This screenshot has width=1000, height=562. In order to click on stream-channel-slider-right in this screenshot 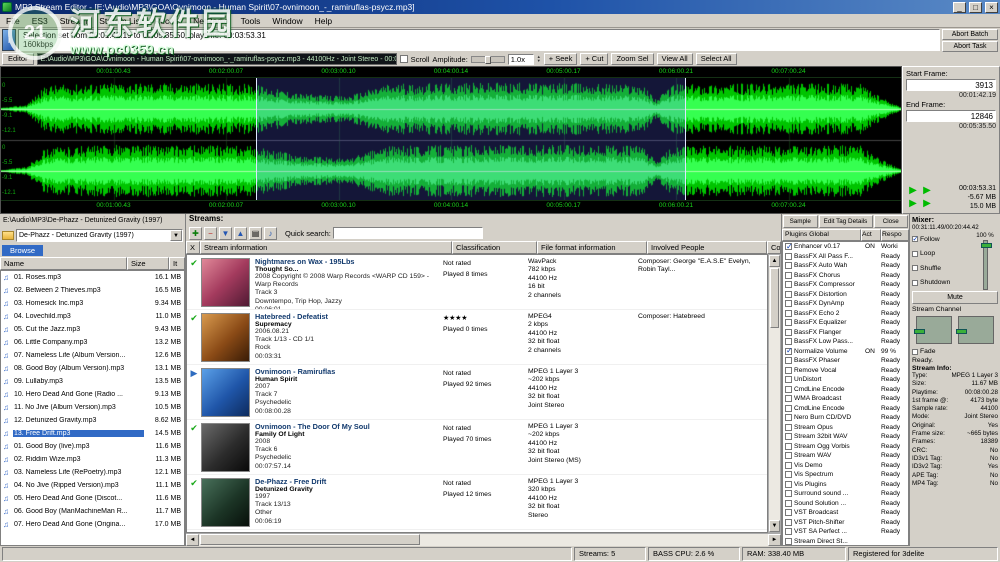, I will do `click(975, 330)`.